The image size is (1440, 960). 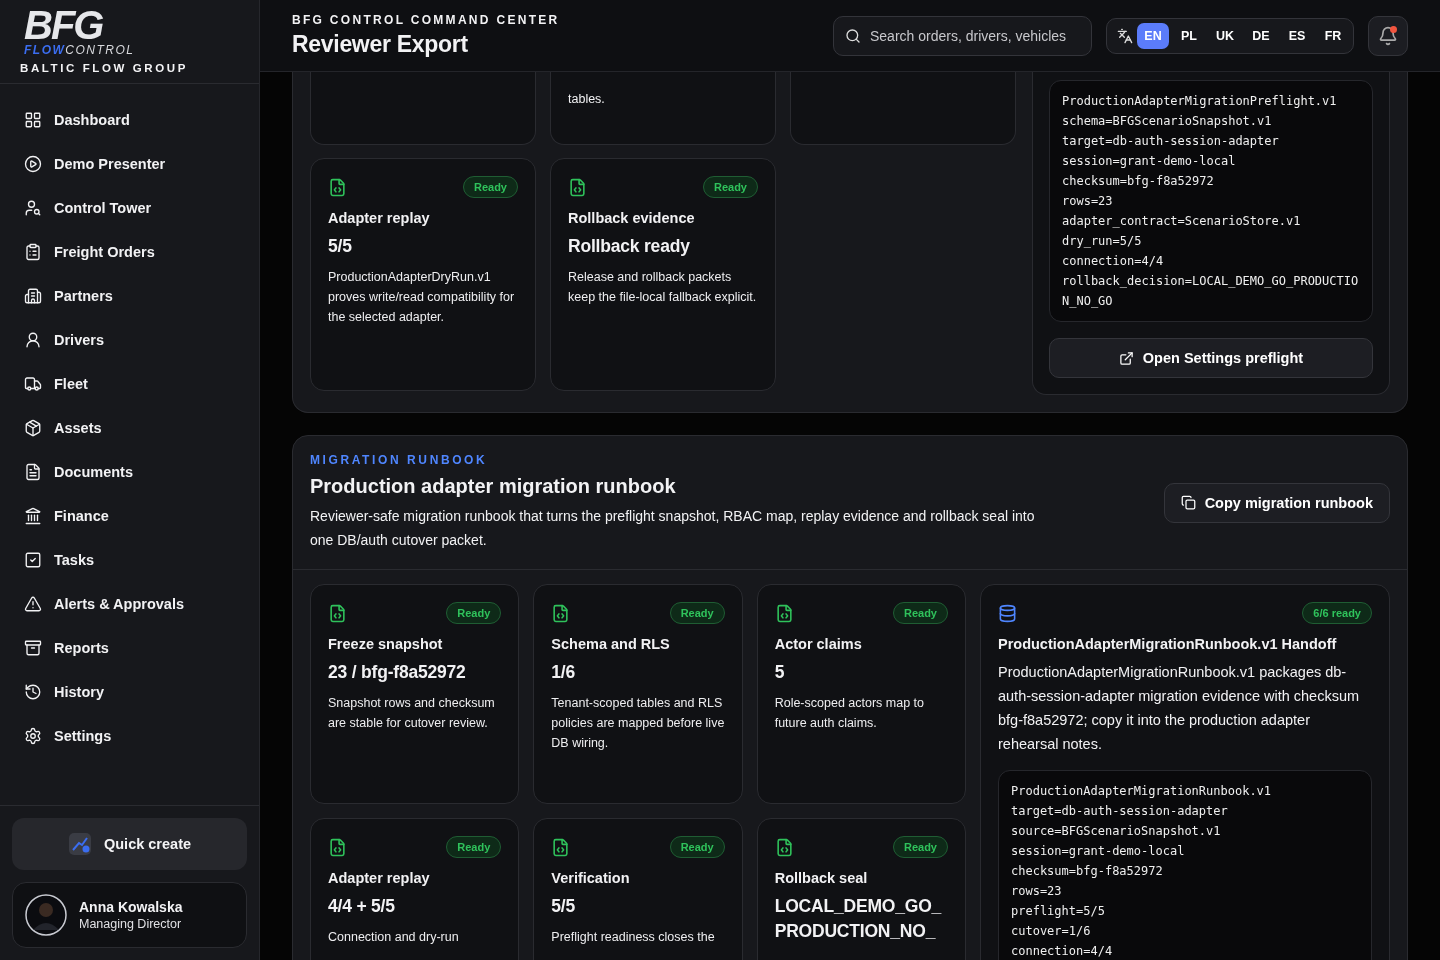 What do you see at coordinates (129, 340) in the screenshot?
I see `nav-item: Drivers` at bounding box center [129, 340].